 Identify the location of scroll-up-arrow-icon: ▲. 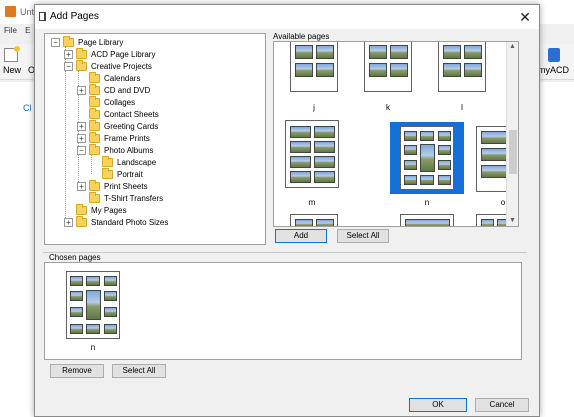
(512, 47).